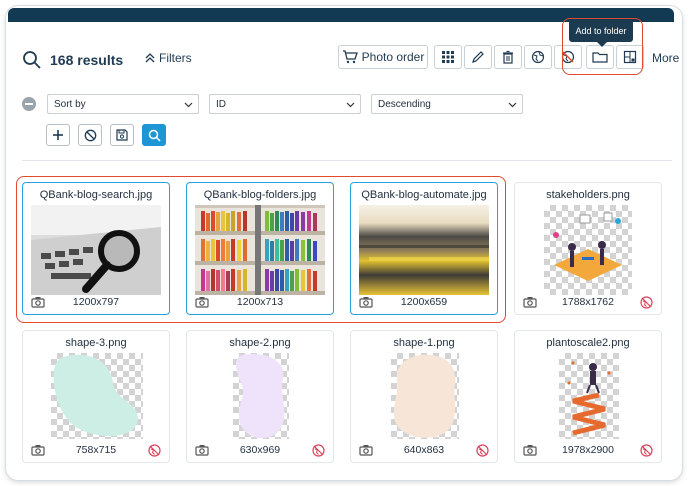 This screenshot has width=688, height=486. I want to click on asset-card: shape-3.png 758x715, so click(96, 396).